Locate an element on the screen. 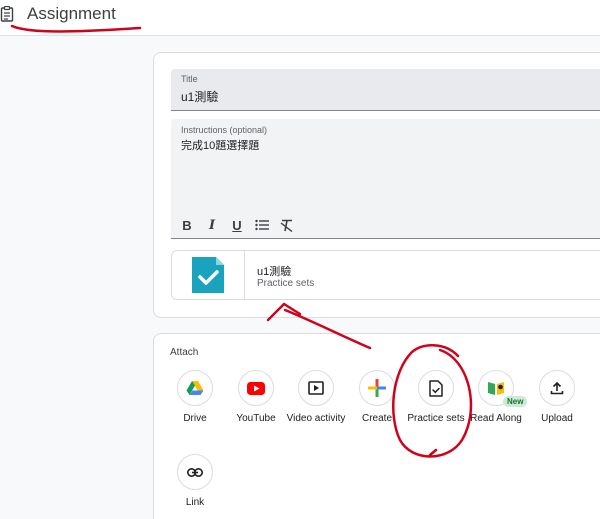 The width and height of the screenshot is (600, 519). youtube-icon is located at coordinates (256, 388).